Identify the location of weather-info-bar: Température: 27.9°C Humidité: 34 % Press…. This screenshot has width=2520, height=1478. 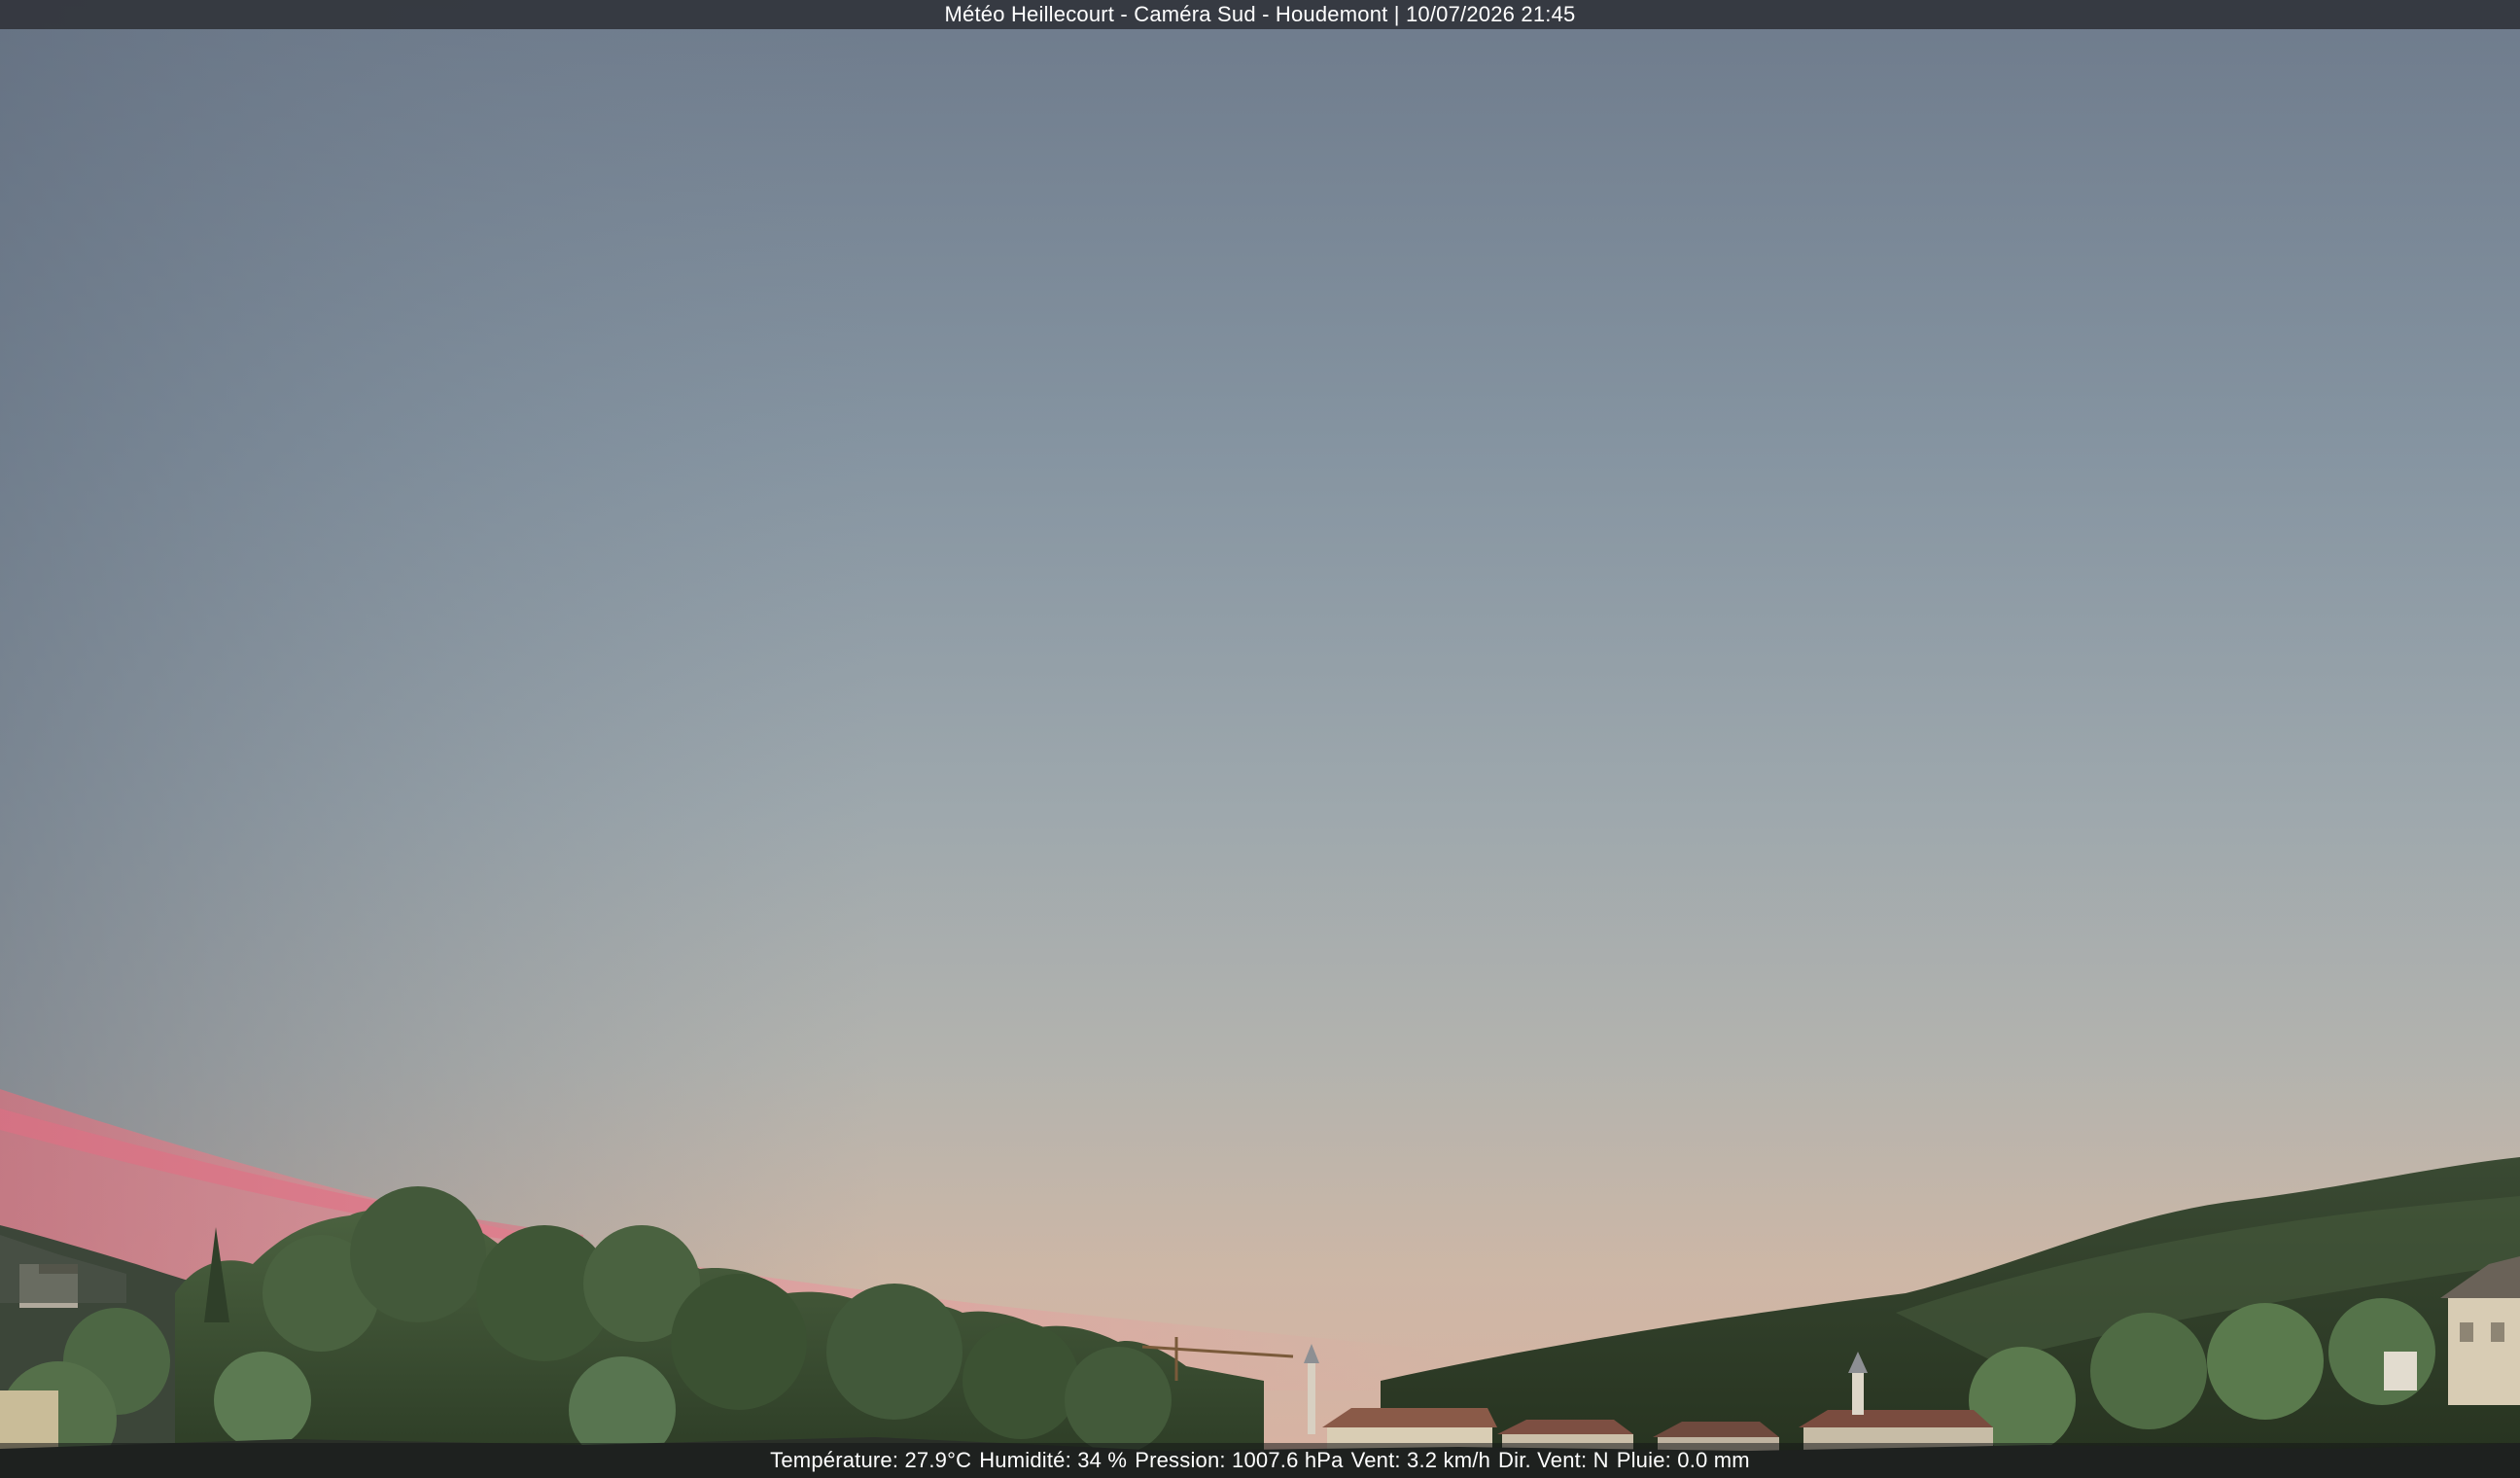
(1260, 1460).